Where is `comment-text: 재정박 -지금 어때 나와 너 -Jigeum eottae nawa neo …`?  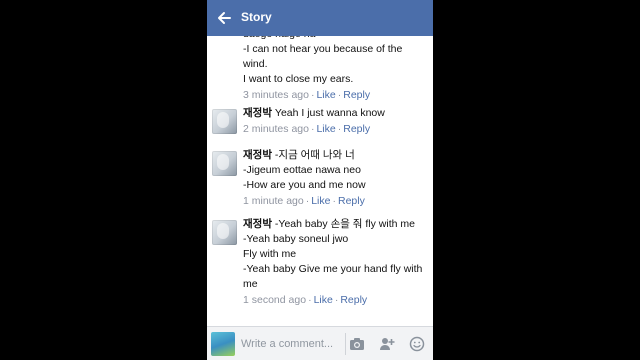
comment-text: 재정박 -지금 어때 나와 너 -Jigeum eottae nawa neo … is located at coordinates (335, 170).